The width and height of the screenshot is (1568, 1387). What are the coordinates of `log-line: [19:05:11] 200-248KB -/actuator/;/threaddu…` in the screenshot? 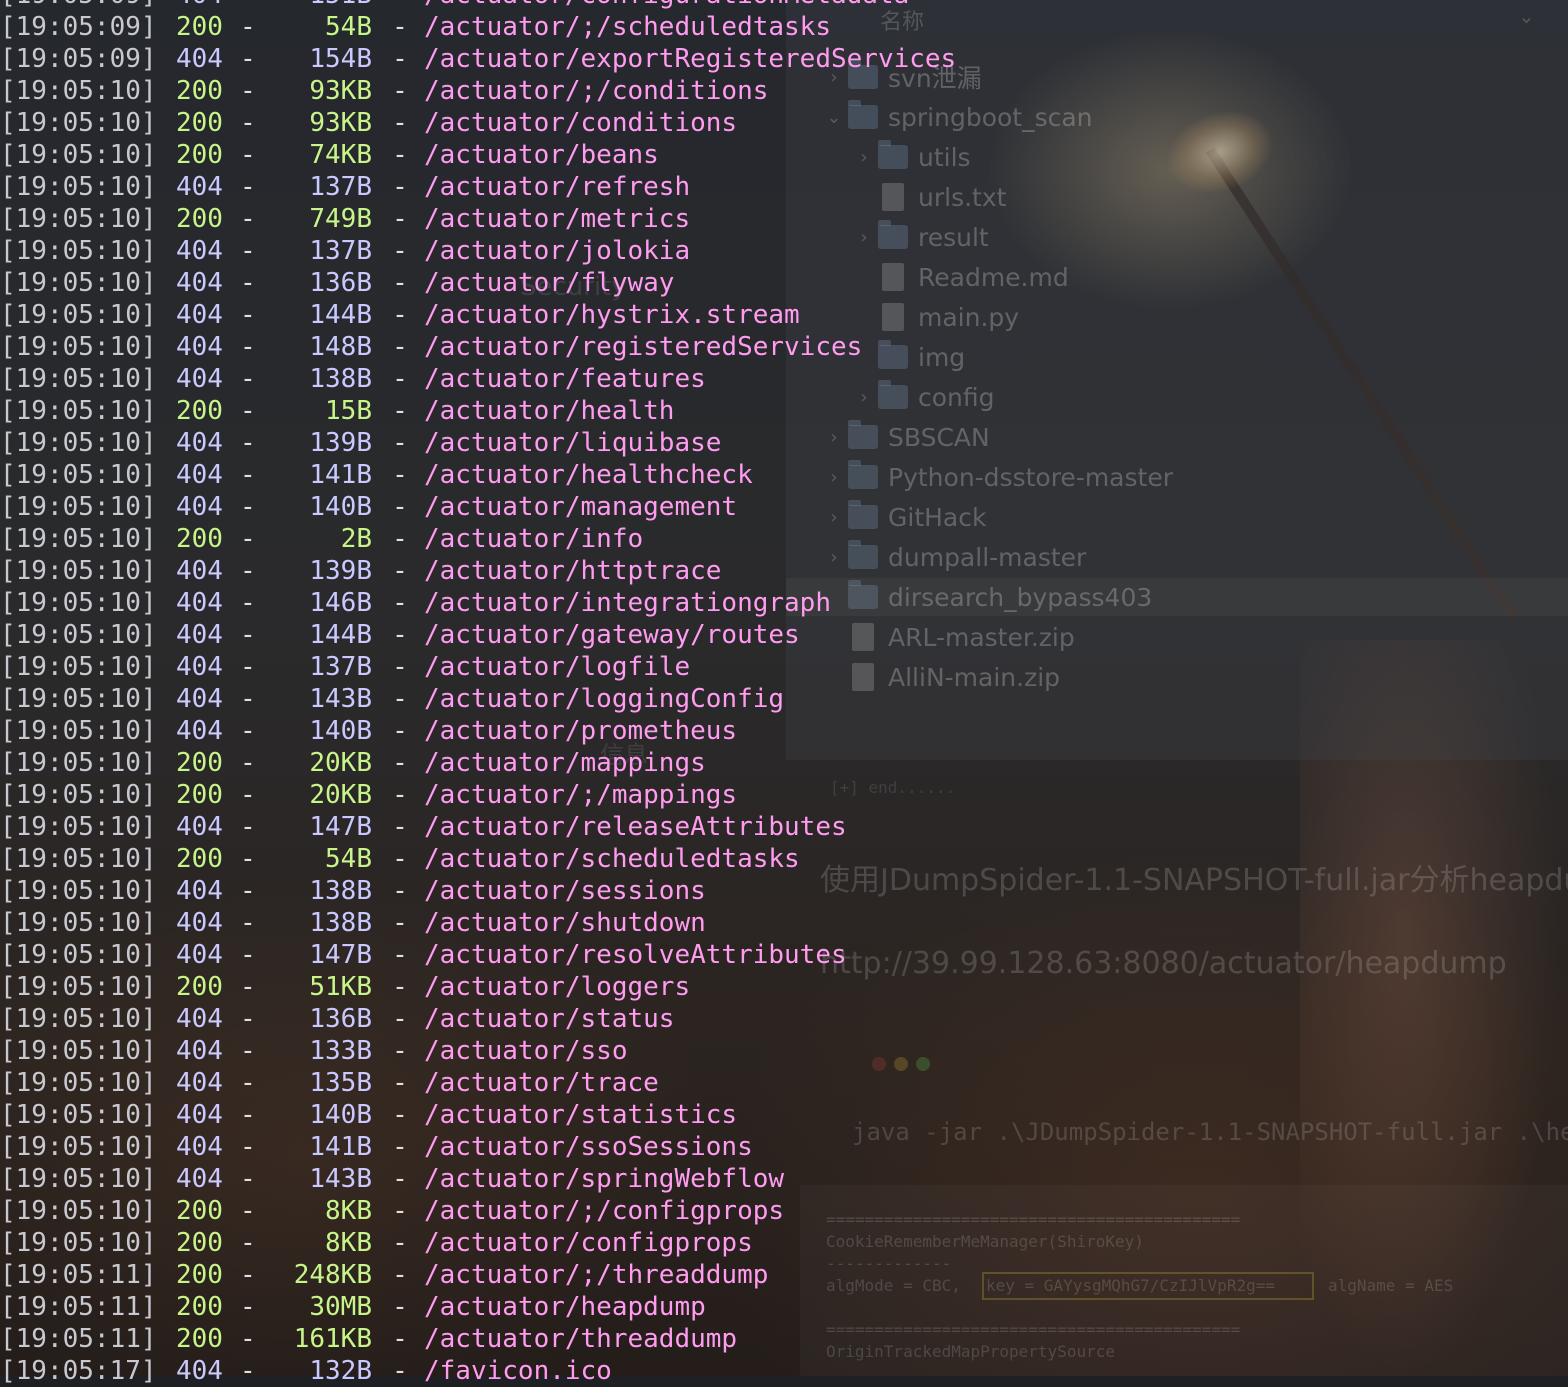 It's located at (784, 1275).